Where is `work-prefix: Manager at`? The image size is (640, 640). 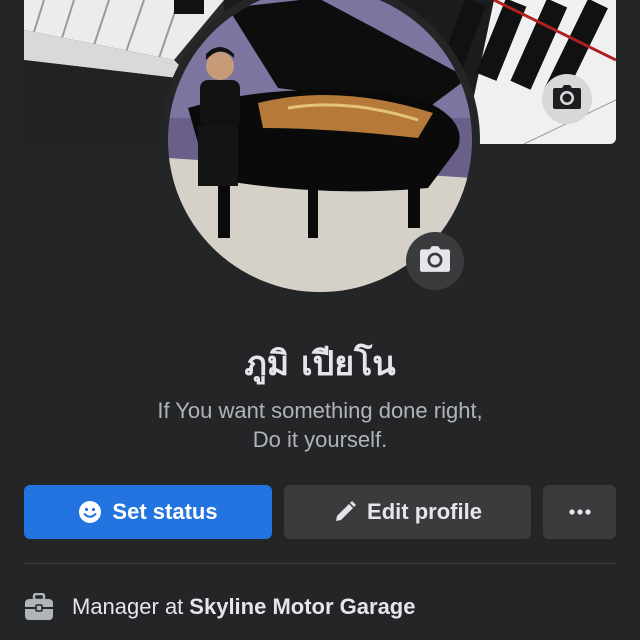 work-prefix: Manager at is located at coordinates (128, 606).